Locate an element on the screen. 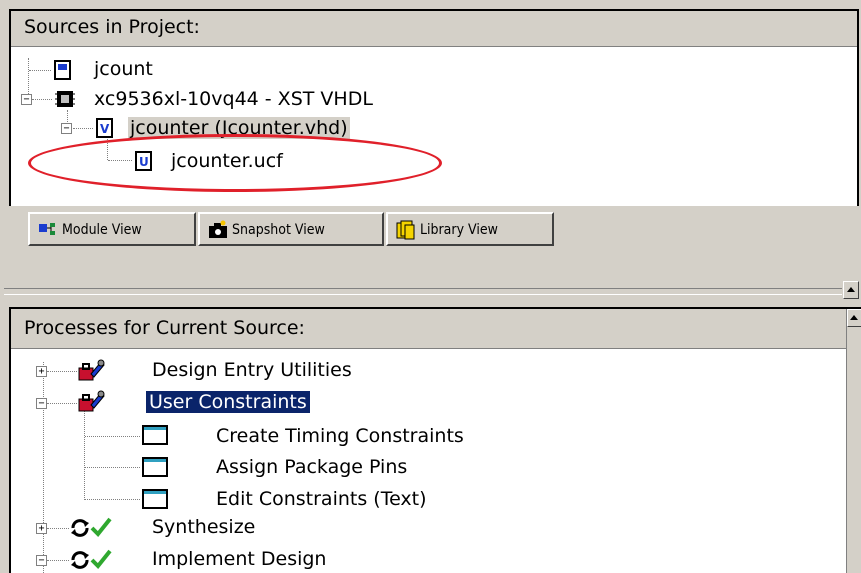 Image resolution: width=861 pixels, height=573 pixels. process-create-timing is located at coordinates (155, 435).